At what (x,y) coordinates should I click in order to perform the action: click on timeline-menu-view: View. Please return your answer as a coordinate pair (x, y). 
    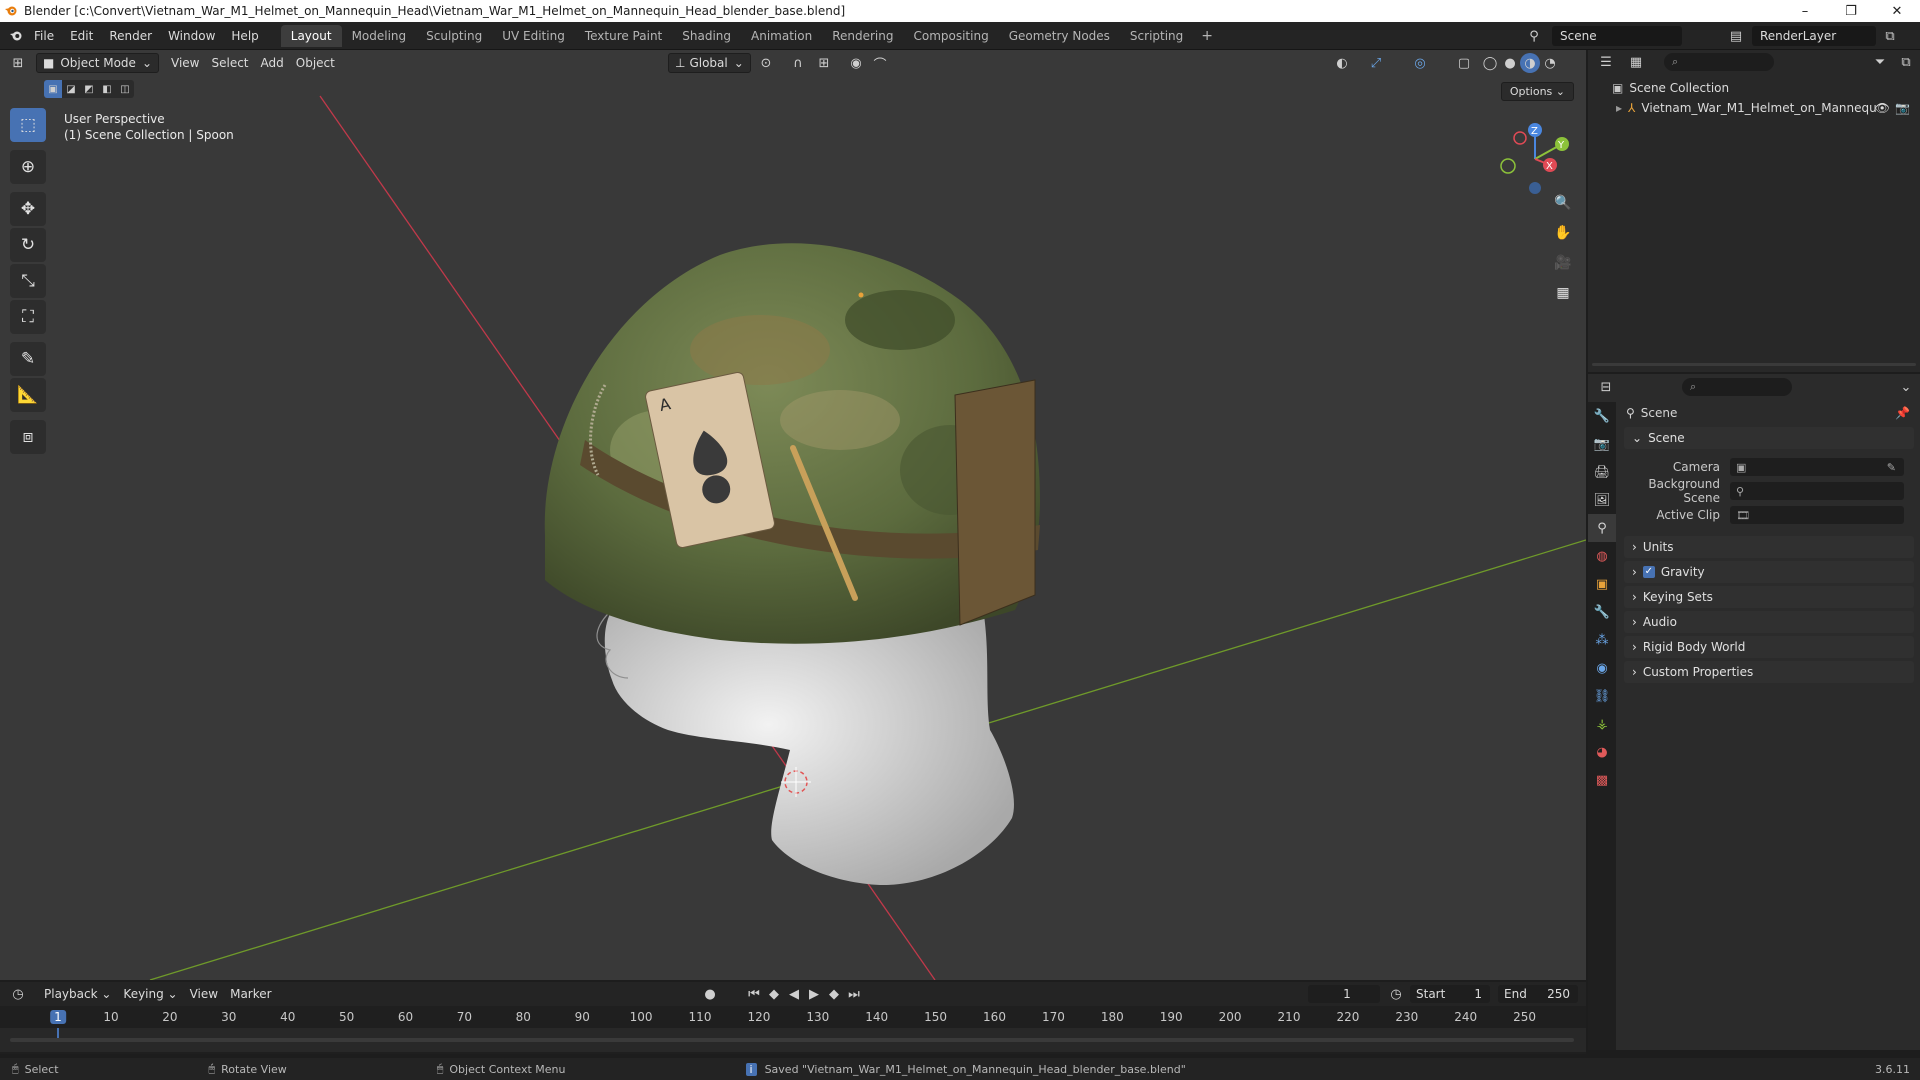
    Looking at the image, I should click on (204, 994).